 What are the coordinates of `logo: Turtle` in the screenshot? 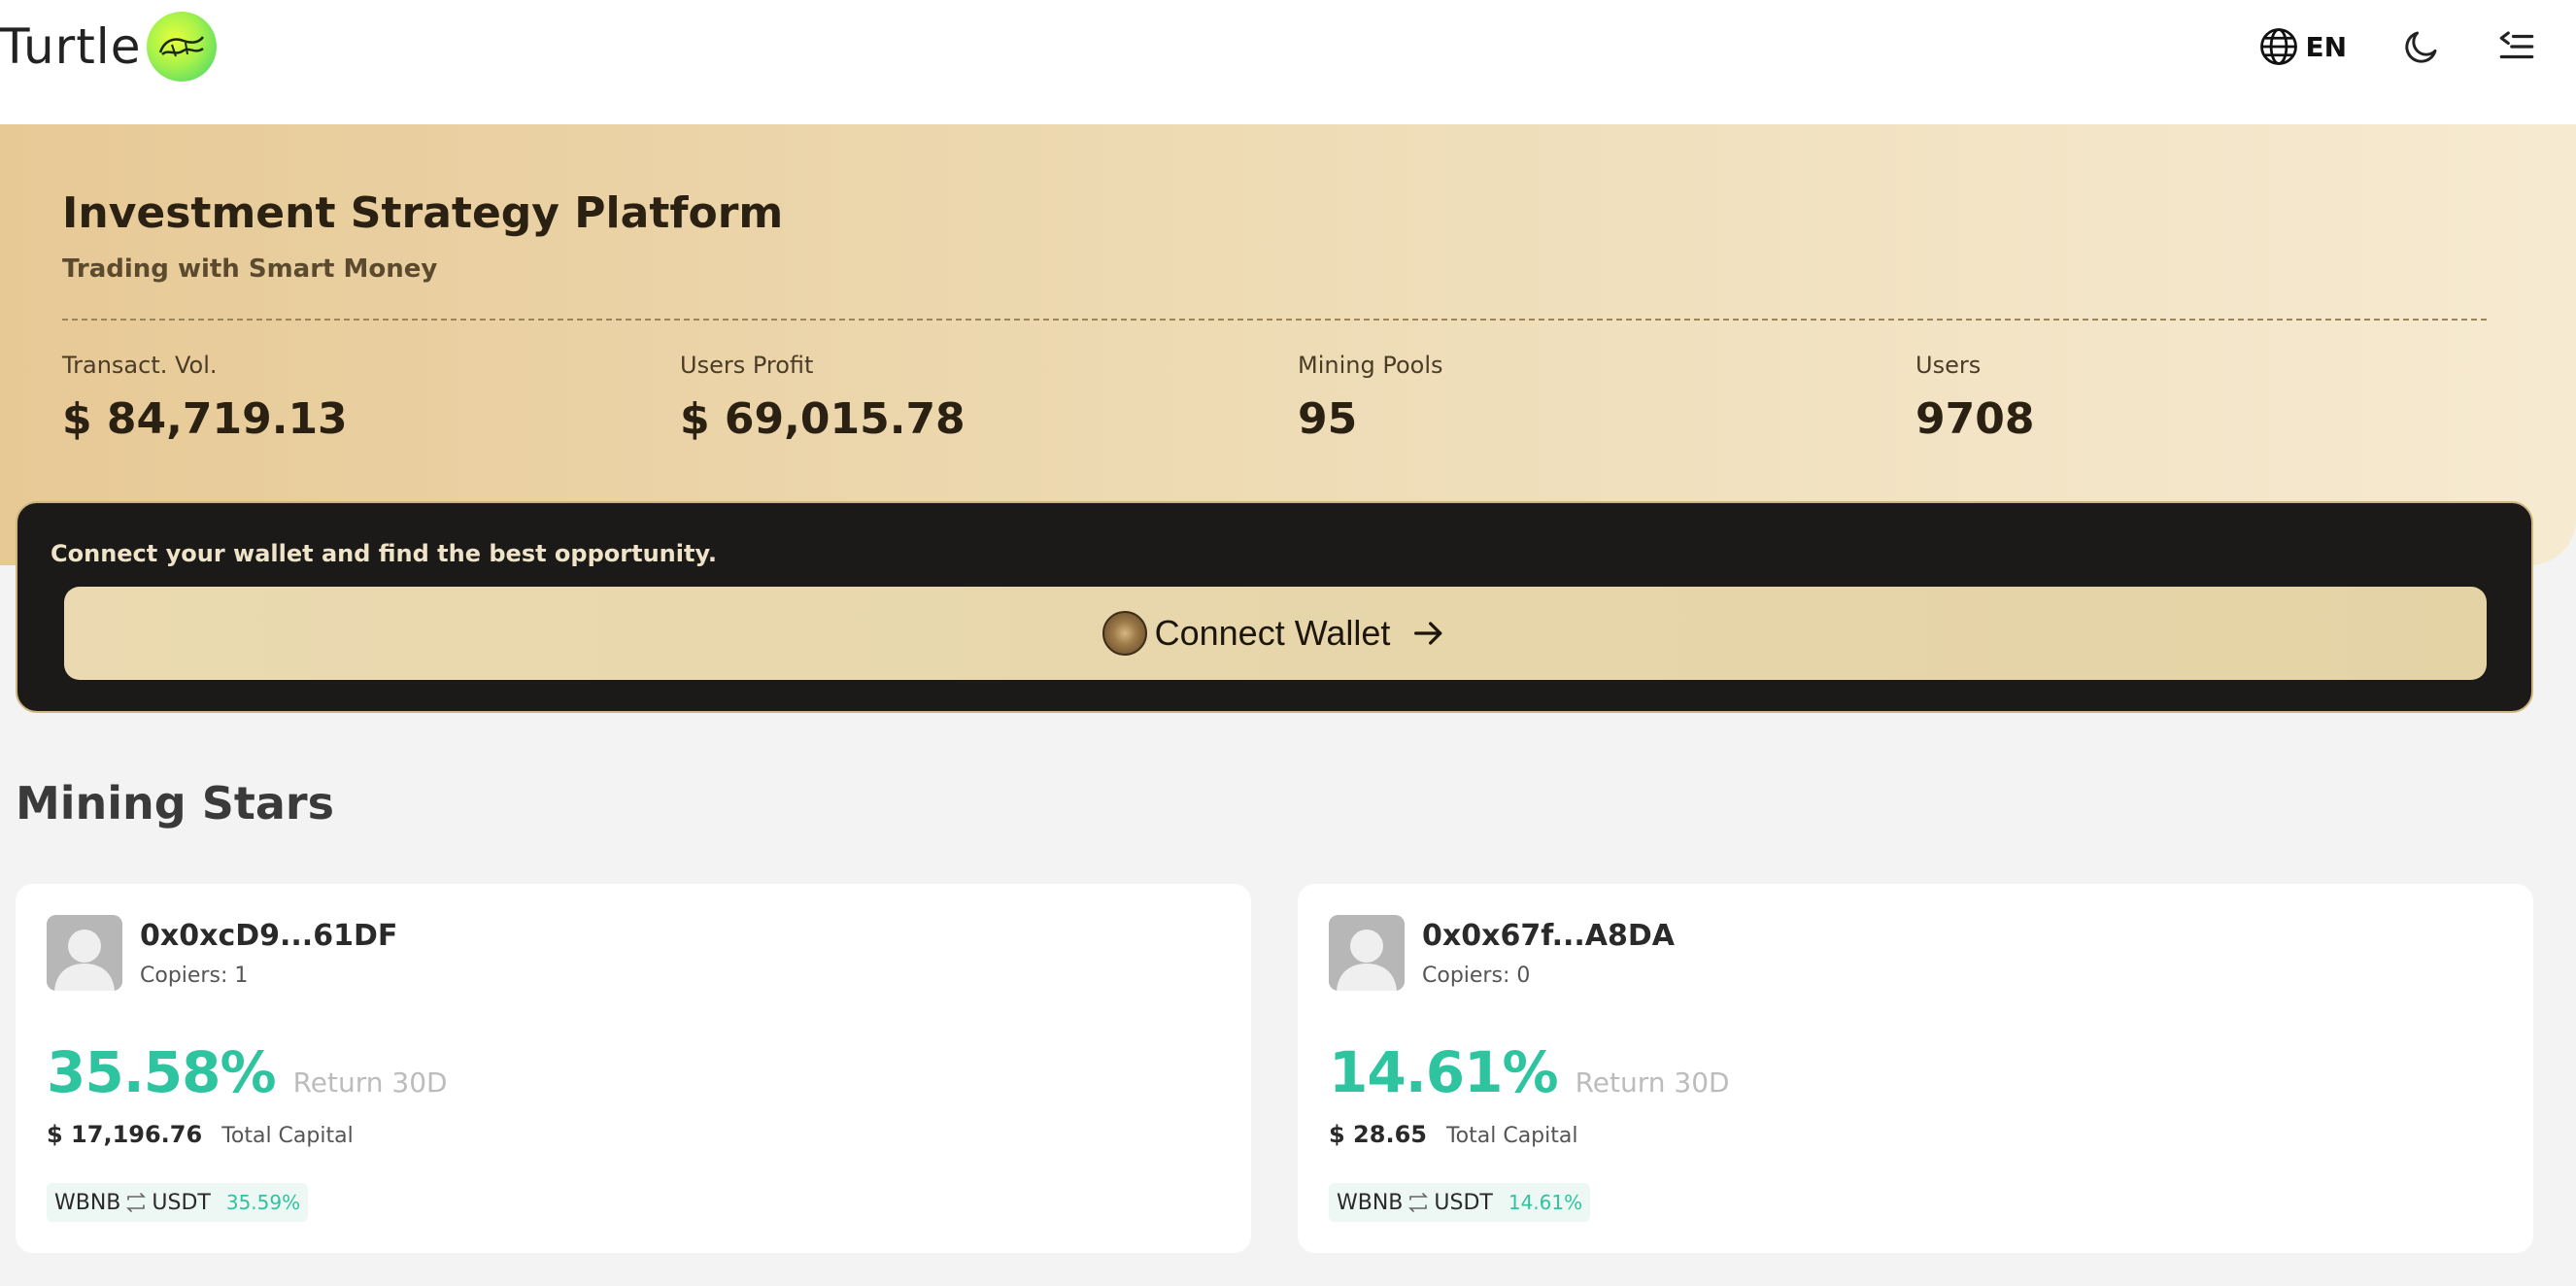 It's located at (109, 46).